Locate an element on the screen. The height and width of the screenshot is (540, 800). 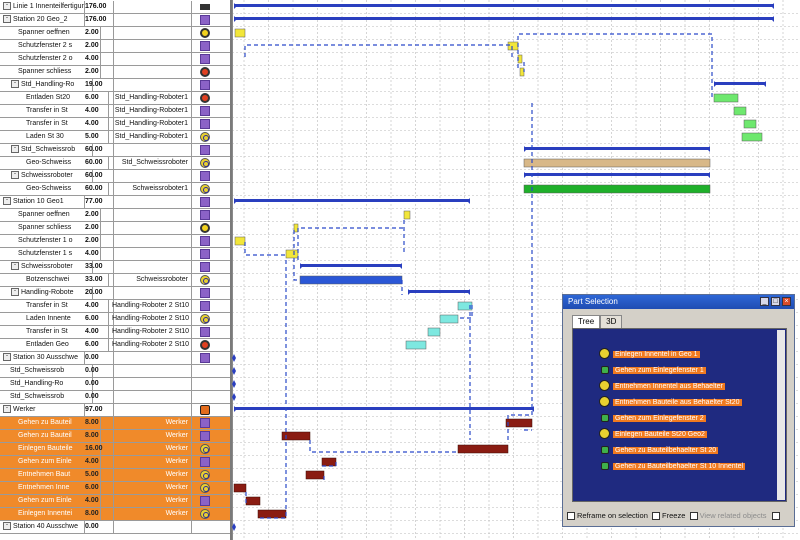
table-row: Schutzfenster 1 s 4.00 is located at coordinates (115, 254).